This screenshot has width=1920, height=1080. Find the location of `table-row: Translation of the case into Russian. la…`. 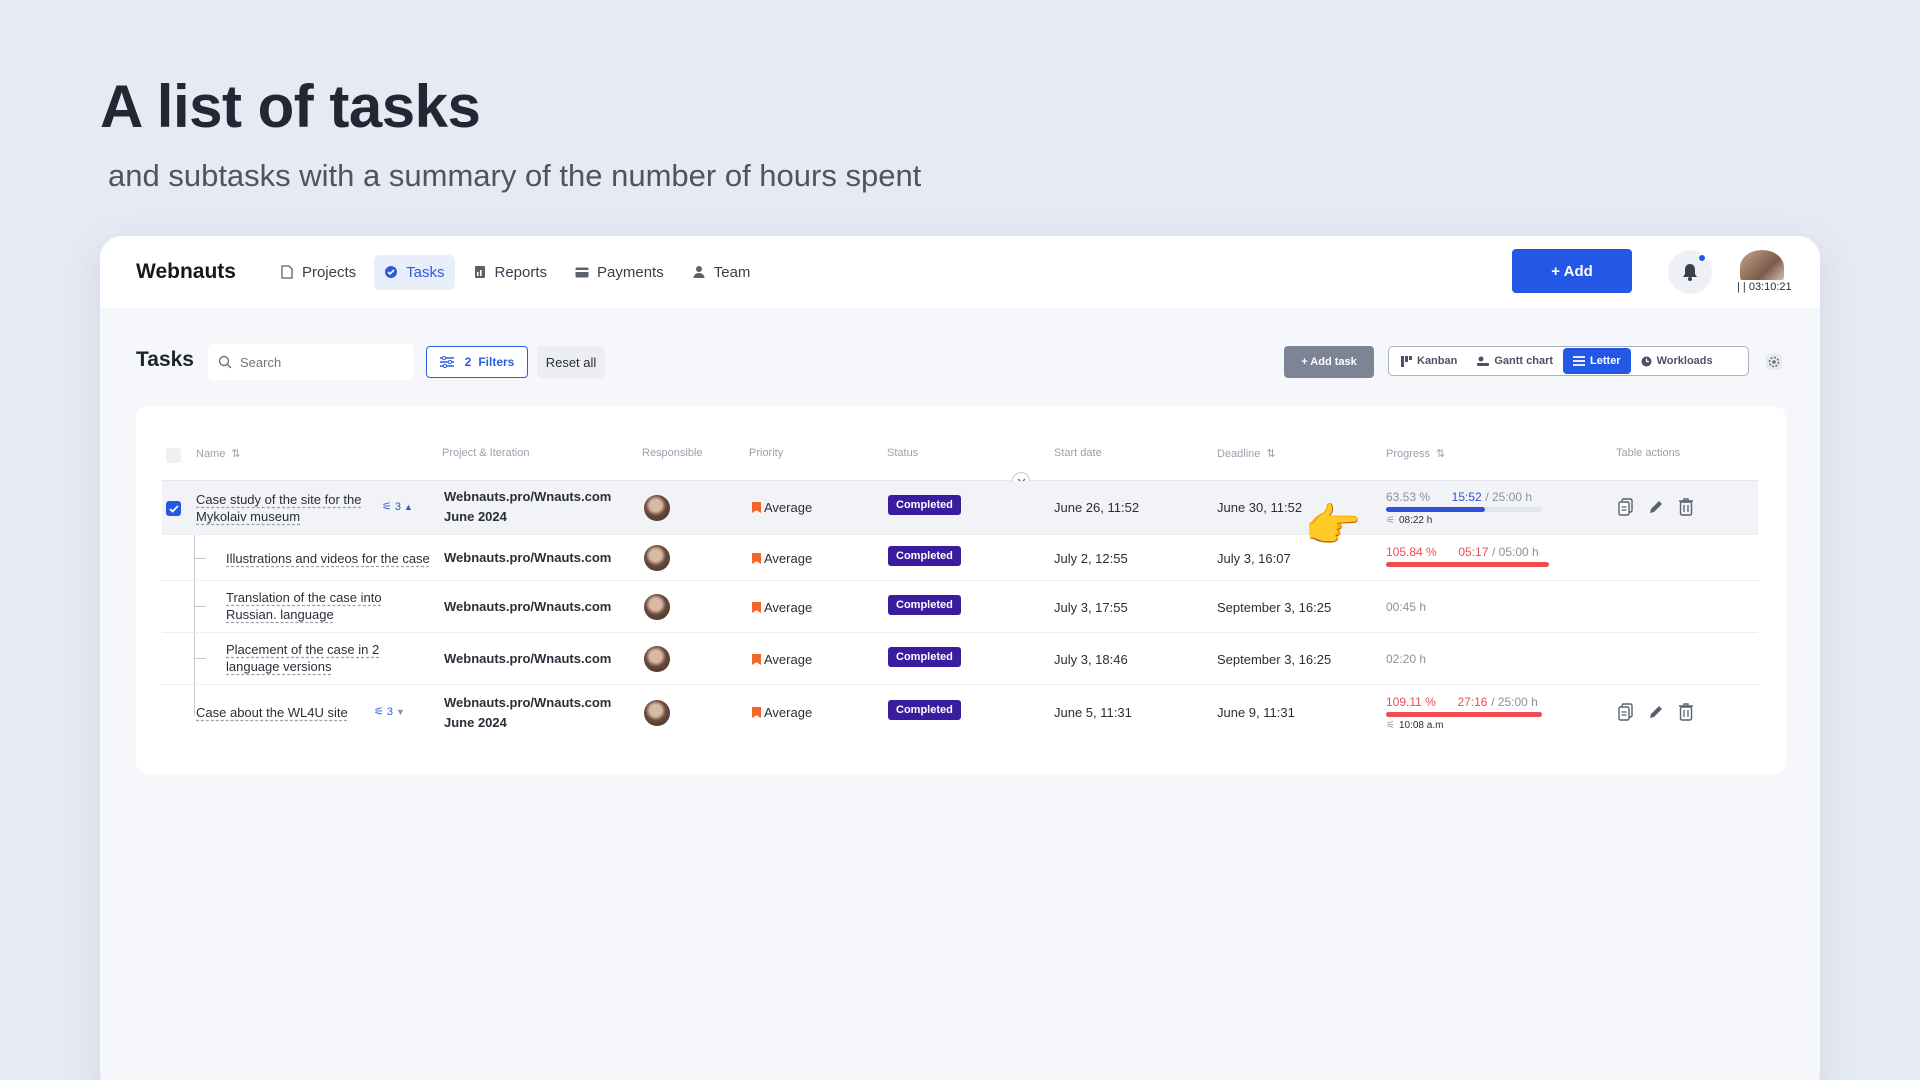

table-row: Translation of the case into Russian. la… is located at coordinates (960, 607).